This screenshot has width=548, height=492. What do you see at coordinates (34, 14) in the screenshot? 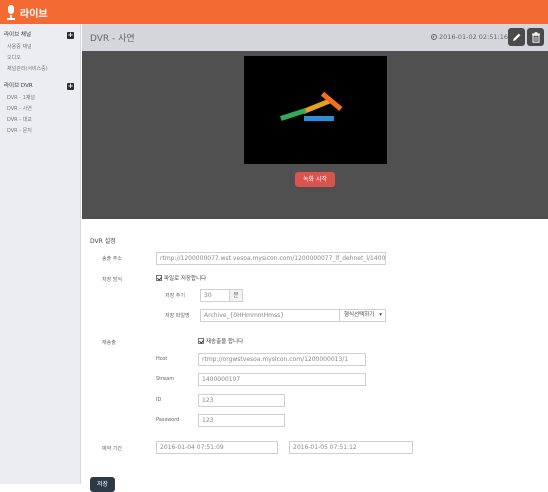
I see `app-title: 라이브` at bounding box center [34, 14].